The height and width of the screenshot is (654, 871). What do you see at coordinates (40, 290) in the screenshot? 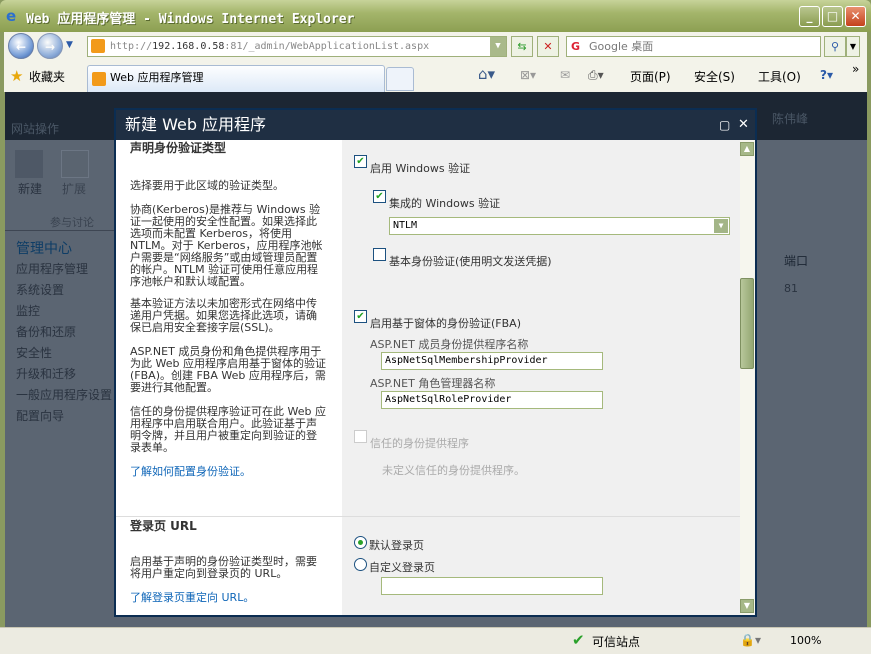
I see `nav-item: 系统设置` at bounding box center [40, 290].